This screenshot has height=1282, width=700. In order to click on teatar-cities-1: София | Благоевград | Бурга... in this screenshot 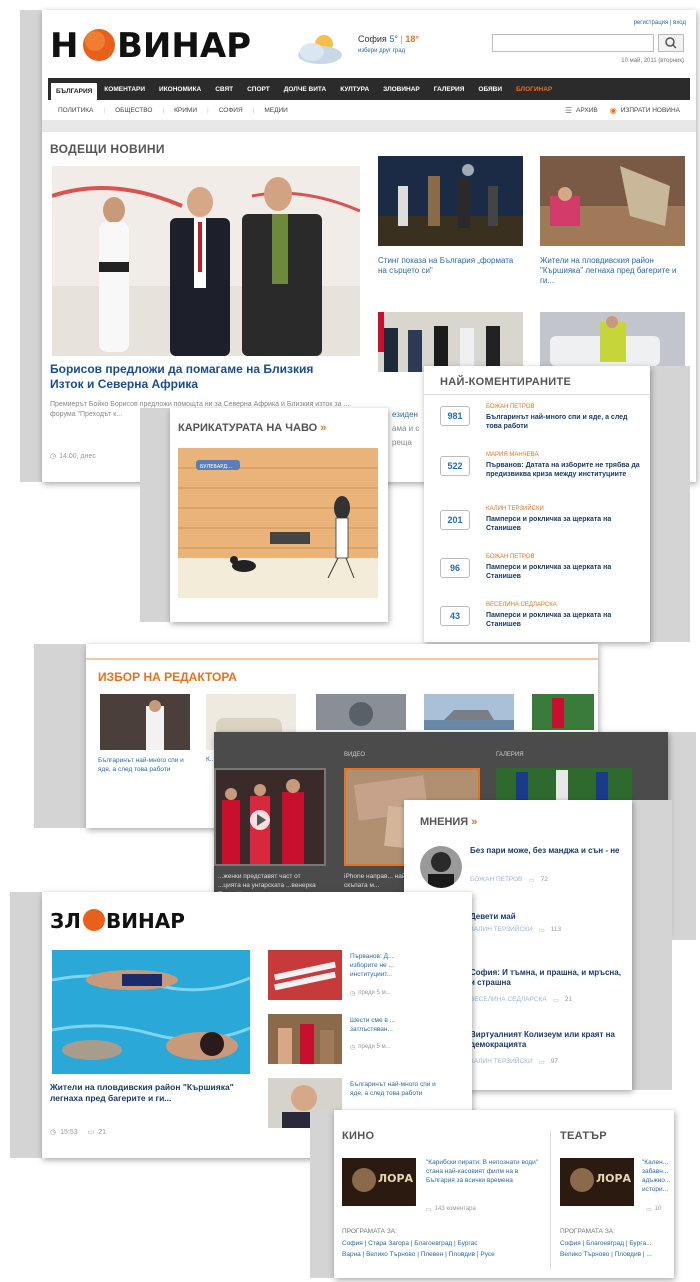, I will do `click(616, 1243)`.